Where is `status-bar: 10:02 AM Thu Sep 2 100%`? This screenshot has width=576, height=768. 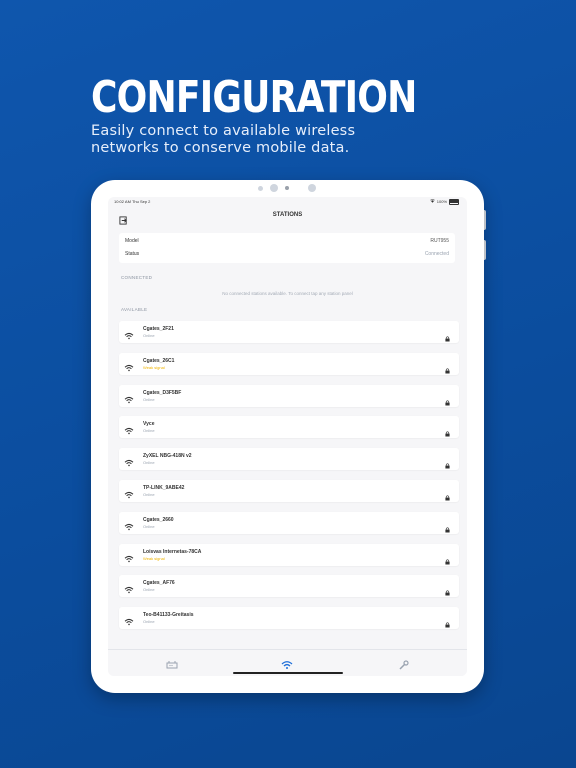
status-bar: 10:02 AM Thu Sep 2 100% is located at coordinates (287, 201).